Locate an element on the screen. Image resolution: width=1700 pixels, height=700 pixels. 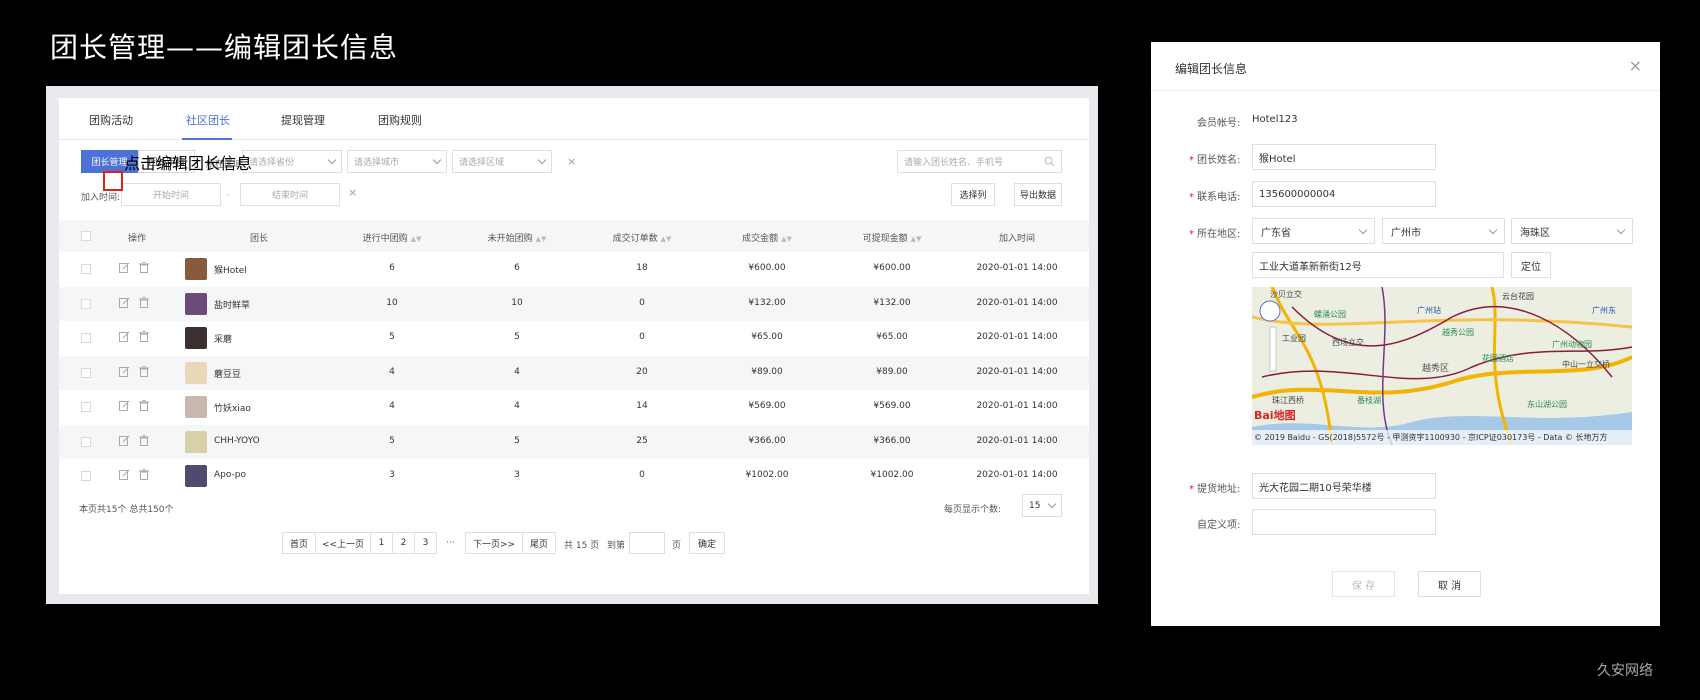
col-amount-label: 成交金额 is located at coordinates (760, 239).